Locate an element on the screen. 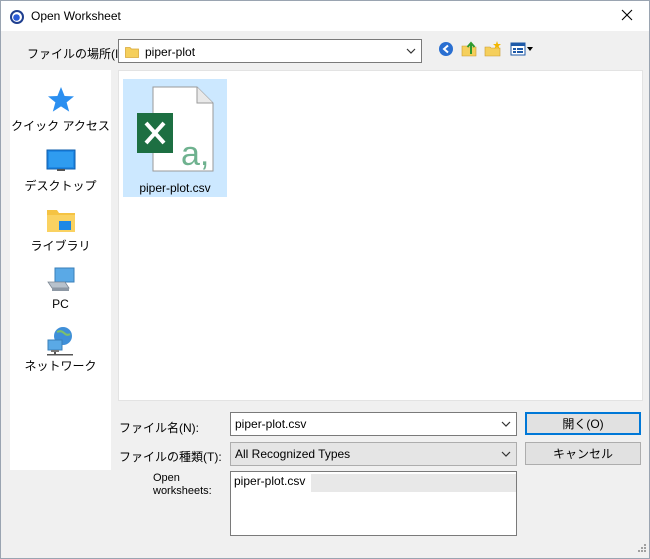 The height and width of the screenshot is (559, 650). window-title: Open Worksheet is located at coordinates (76, 16).